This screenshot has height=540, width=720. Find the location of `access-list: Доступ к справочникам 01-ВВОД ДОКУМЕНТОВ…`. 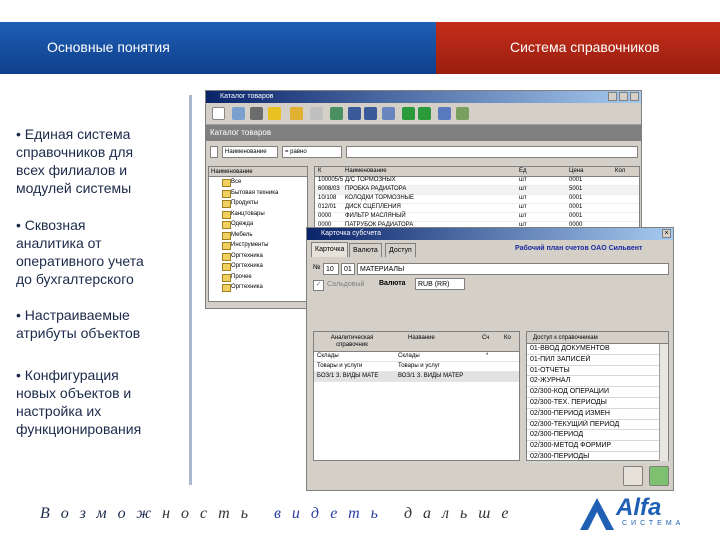

access-list: Доступ к справочникам 01-ВВОД ДОКУМЕНТОВ… is located at coordinates (597, 397).